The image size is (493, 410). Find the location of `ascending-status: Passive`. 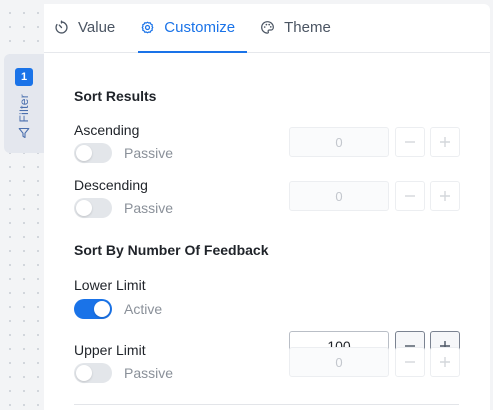

ascending-status: Passive is located at coordinates (149, 153).